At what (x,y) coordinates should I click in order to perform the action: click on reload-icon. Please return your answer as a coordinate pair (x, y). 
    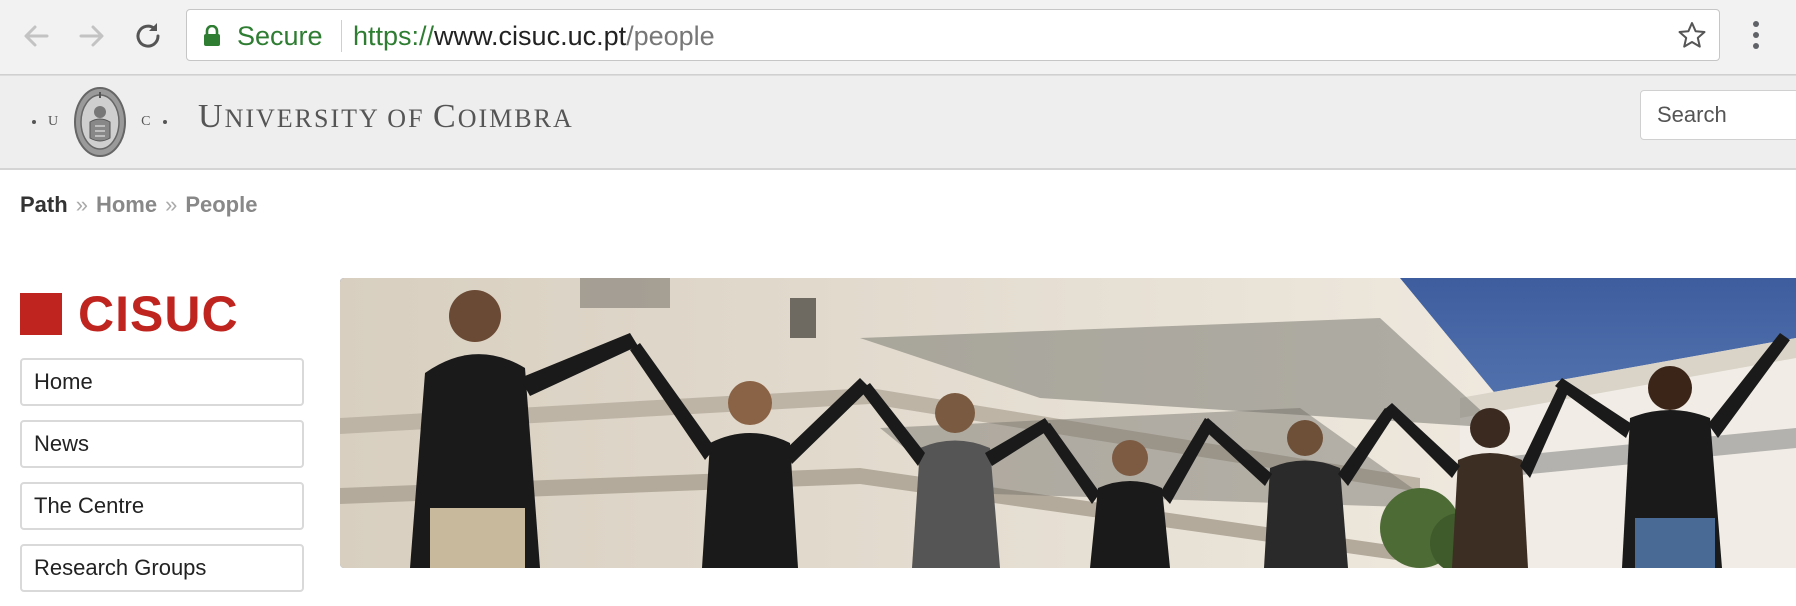
    Looking at the image, I should click on (148, 35).